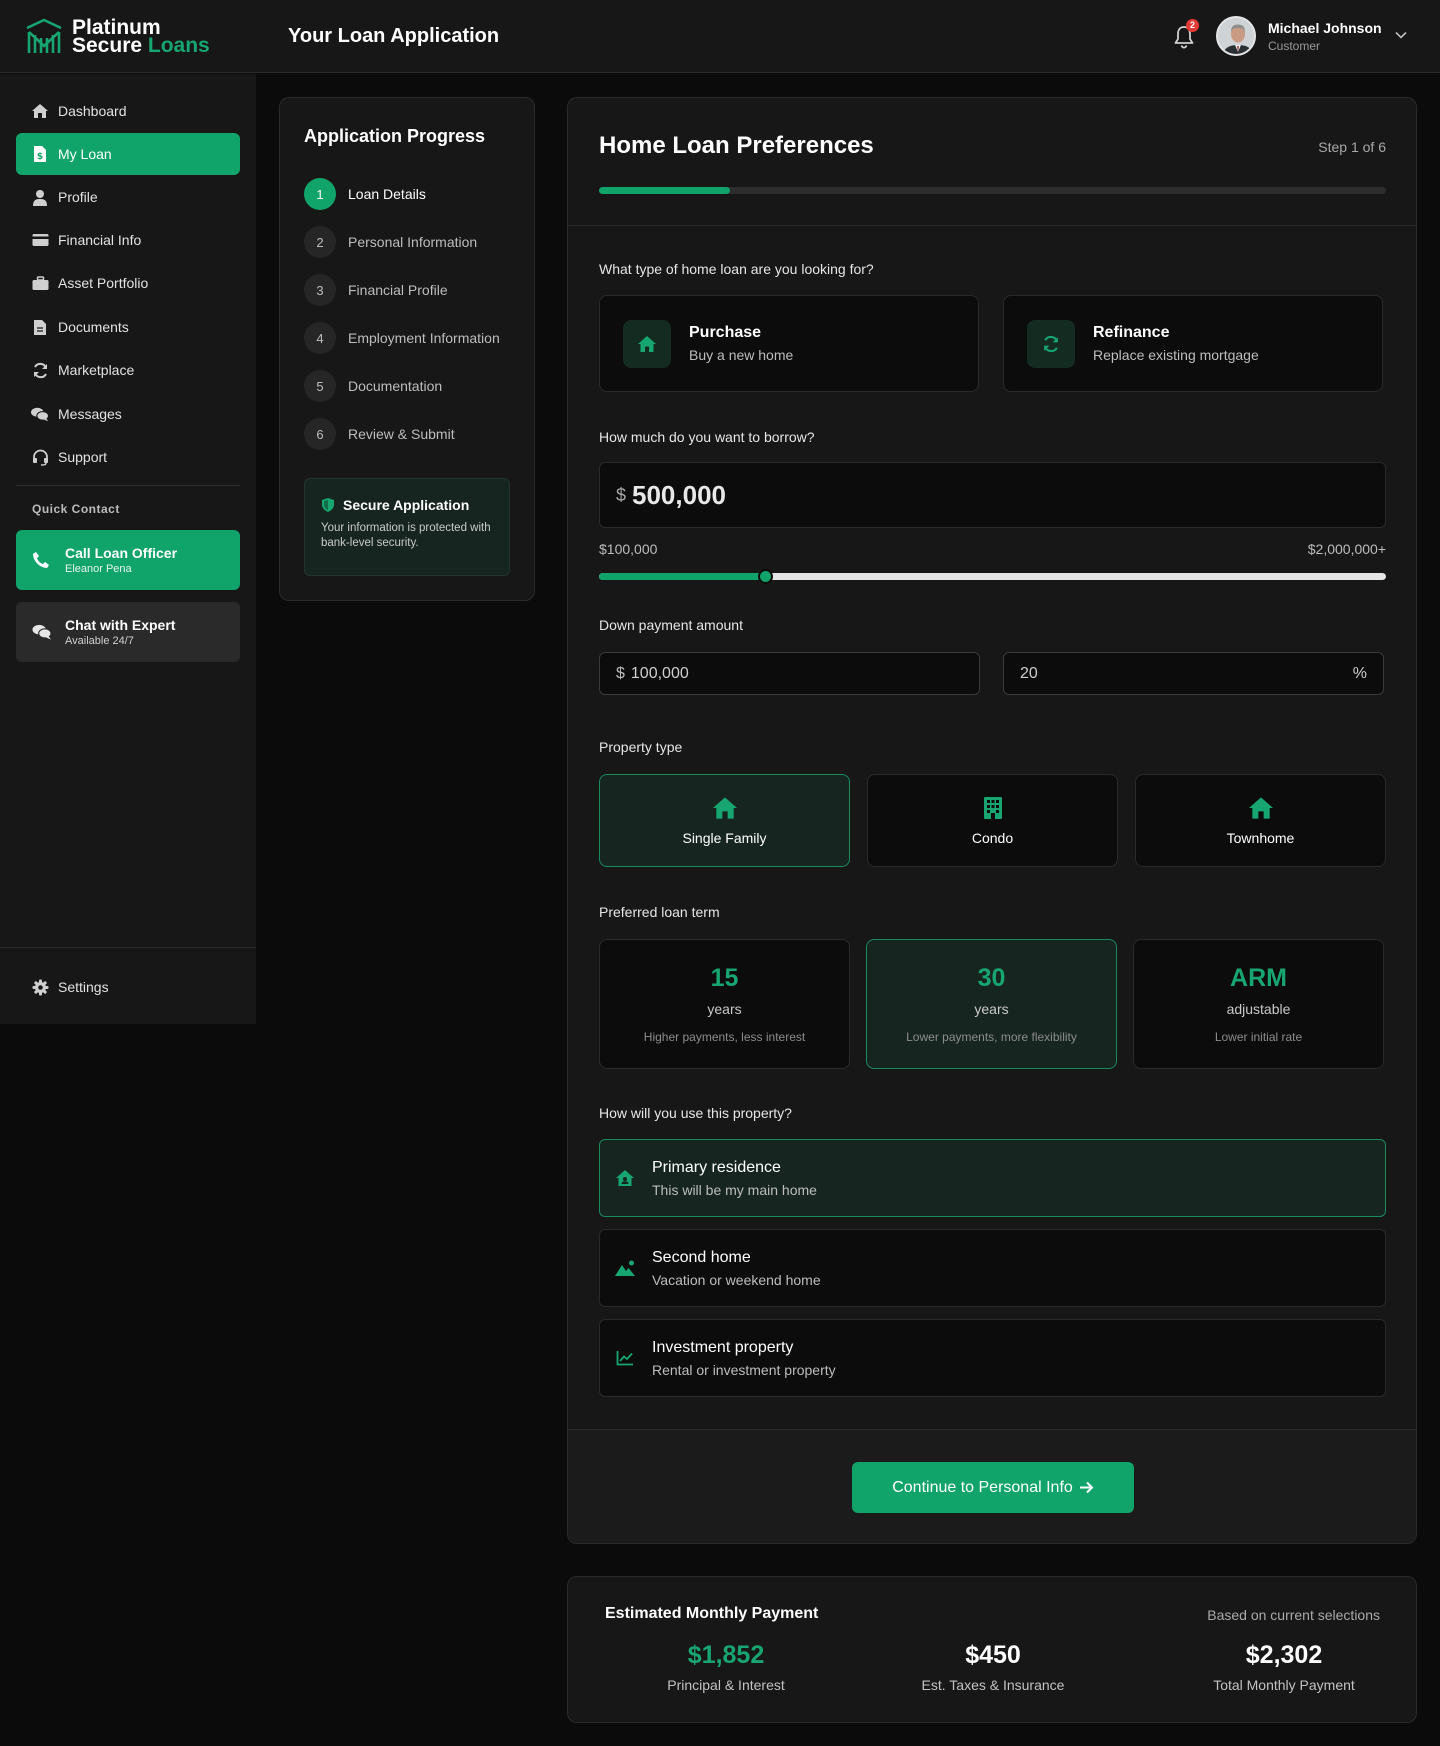 The image size is (1440, 1746). What do you see at coordinates (406, 505) in the screenshot?
I see `secure-title: Secure Application` at bounding box center [406, 505].